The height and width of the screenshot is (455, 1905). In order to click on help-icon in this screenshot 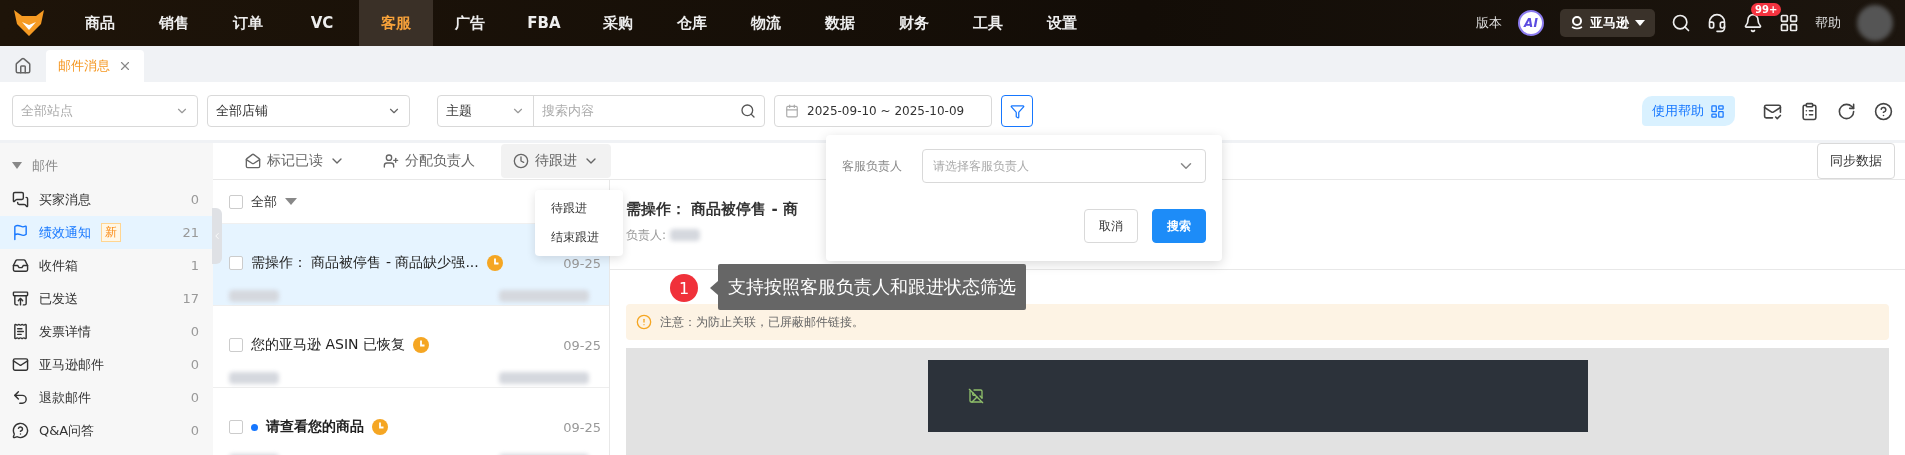, I will do `click(1883, 111)`.